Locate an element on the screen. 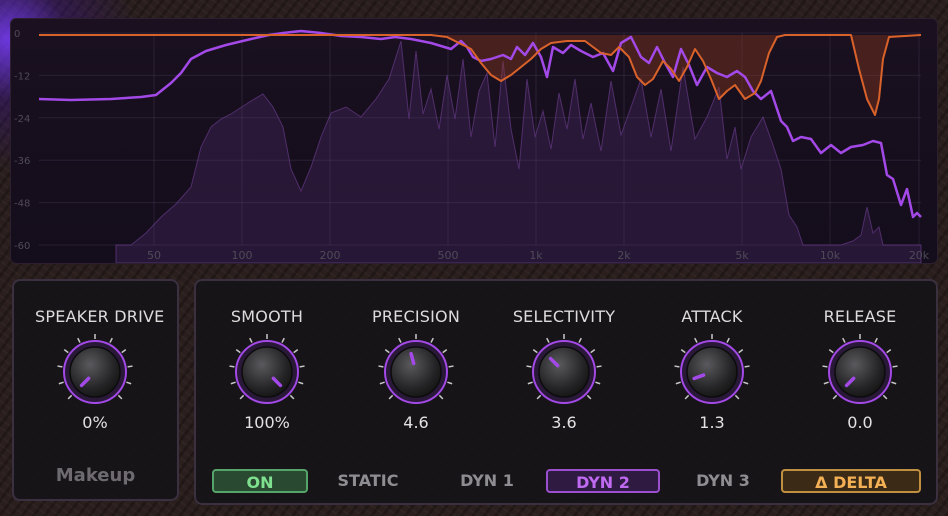  smooth-control: SMOOTH 100% is located at coordinates (267, 369).